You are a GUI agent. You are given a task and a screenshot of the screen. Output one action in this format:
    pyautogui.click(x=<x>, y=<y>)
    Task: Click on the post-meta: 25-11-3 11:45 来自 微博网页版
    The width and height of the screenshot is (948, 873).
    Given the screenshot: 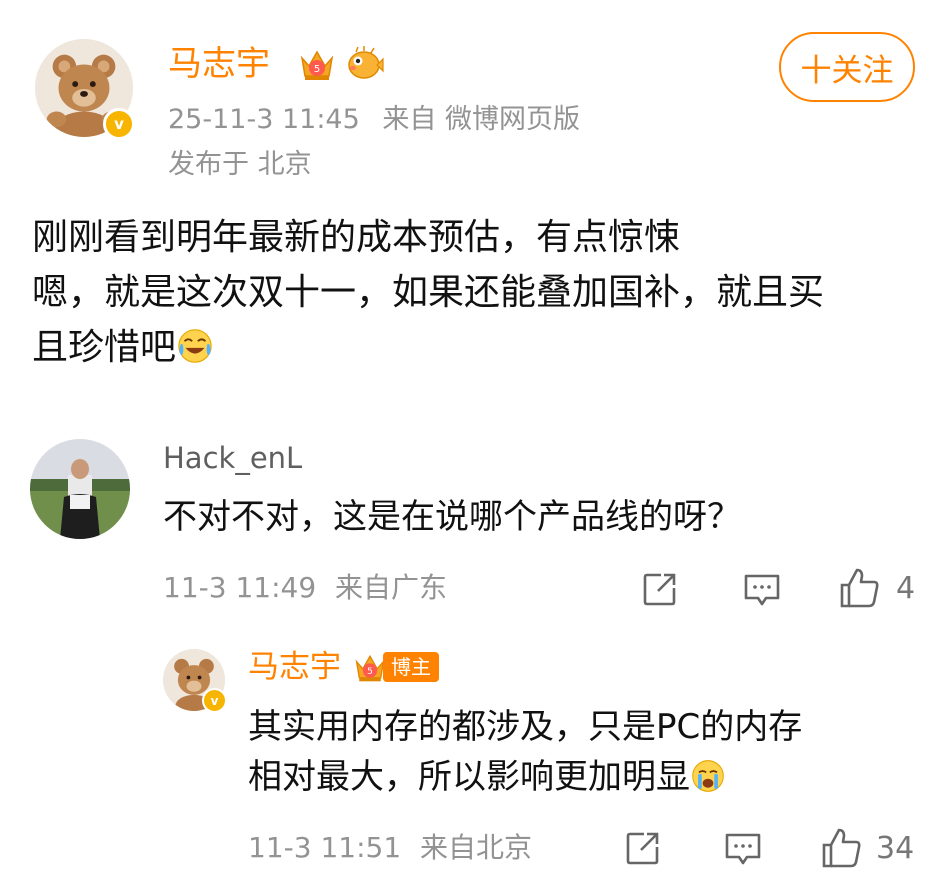 What is the action you would take?
    pyautogui.click(x=374, y=120)
    